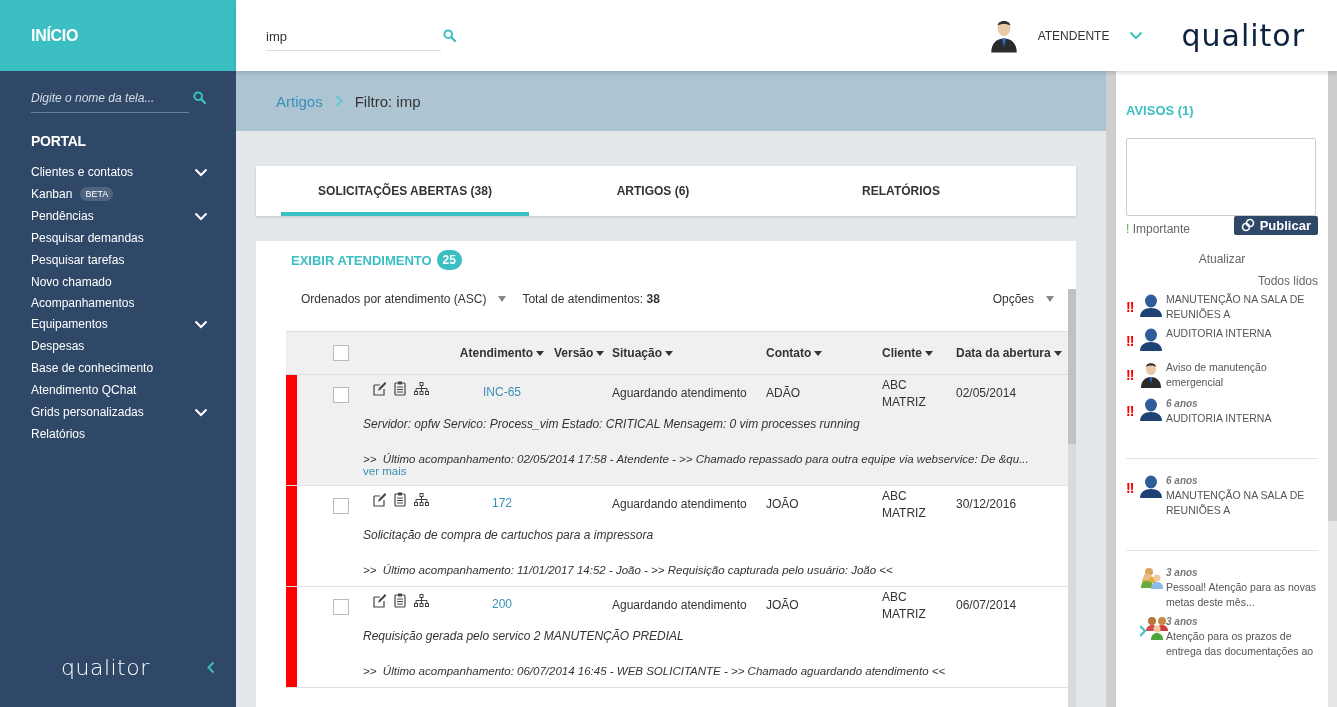 The image size is (1337, 707). I want to click on menu-item: Pesquisar tarefas, so click(78, 260).